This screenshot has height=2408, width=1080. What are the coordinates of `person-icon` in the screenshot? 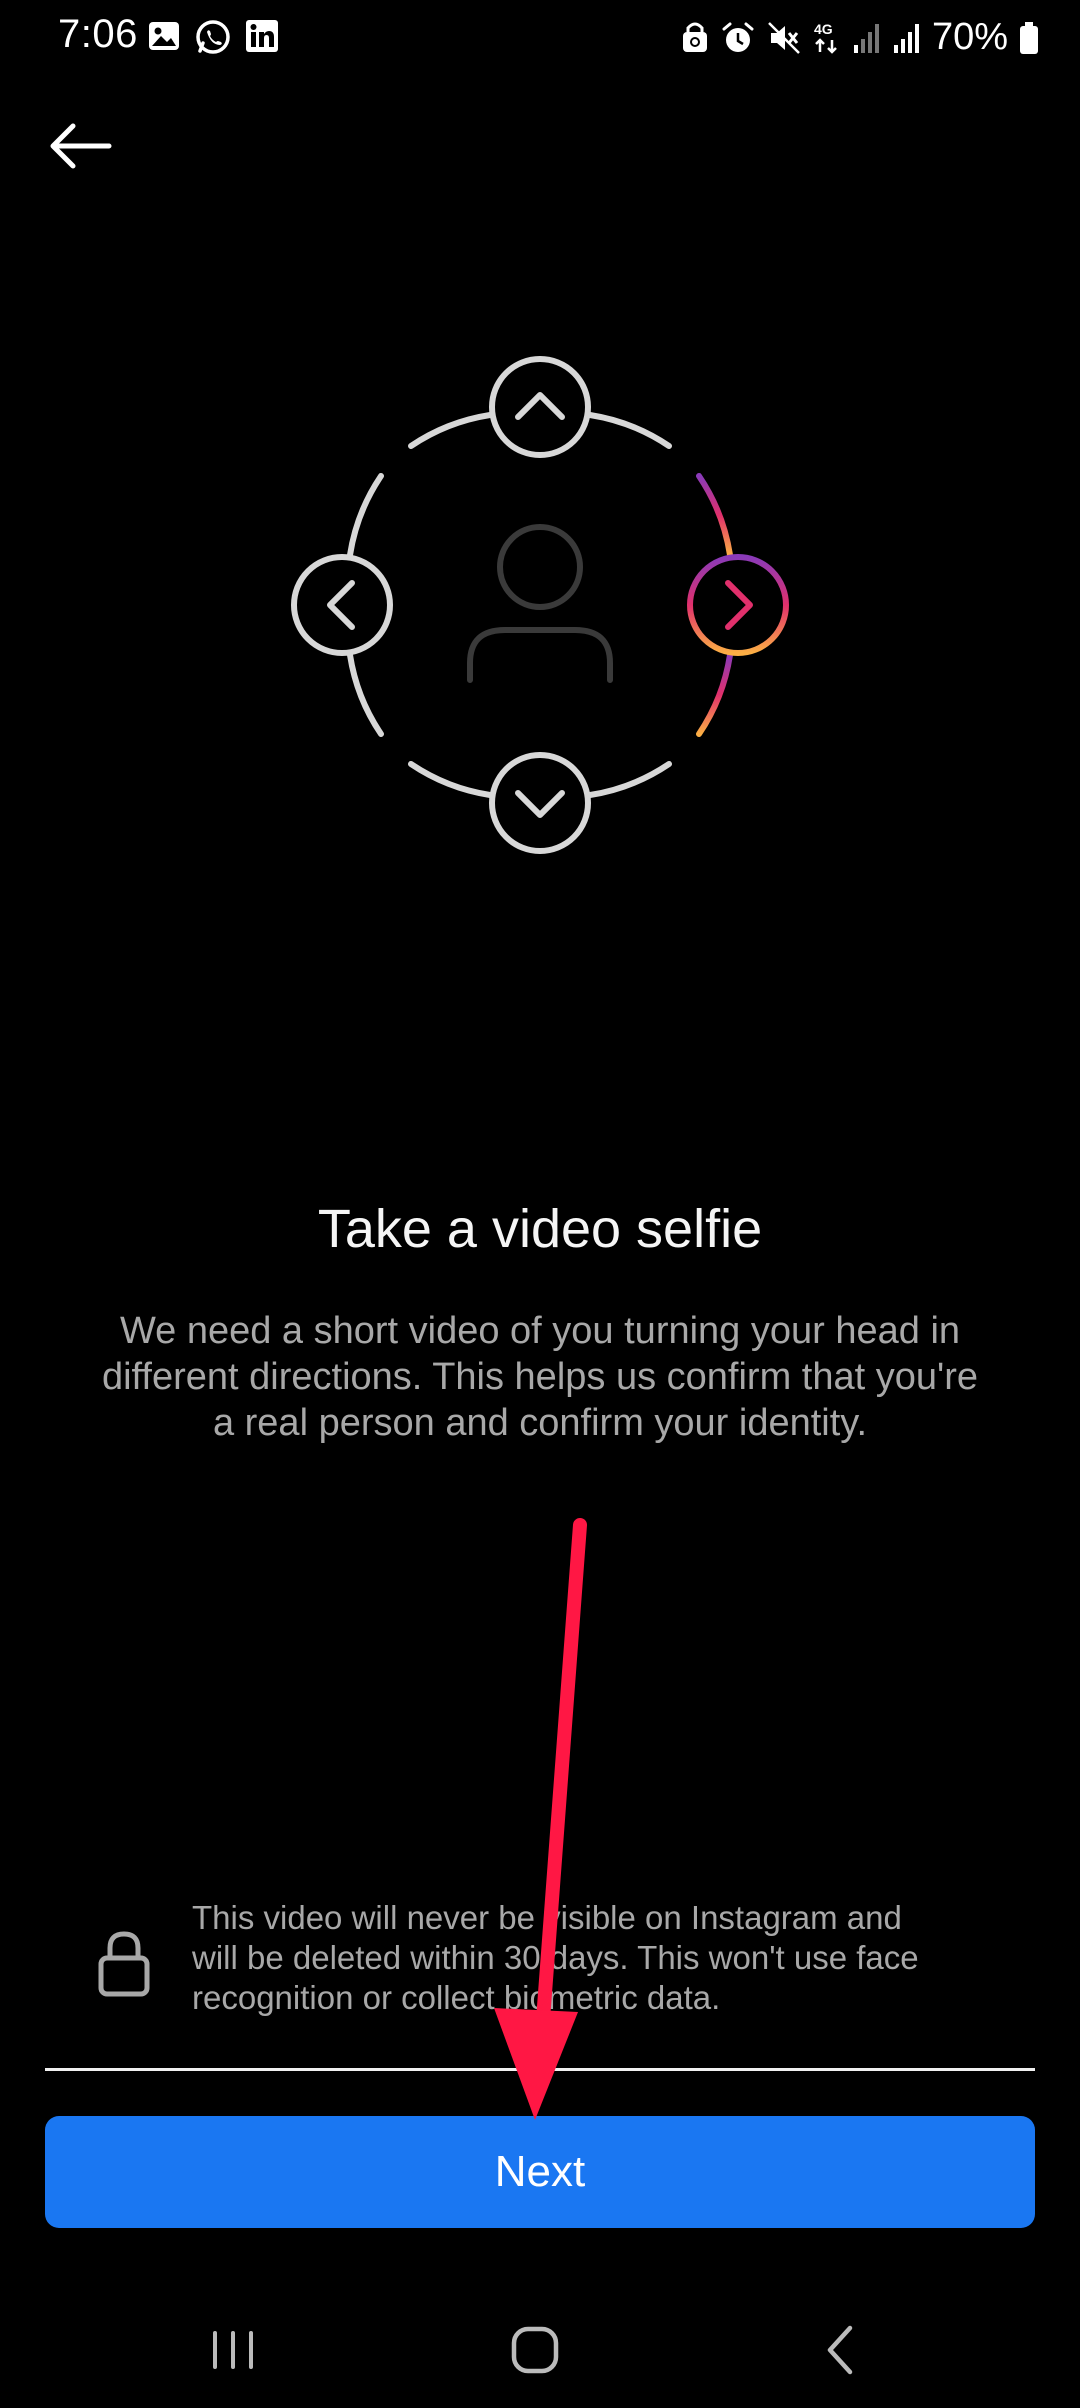 It's located at (540, 603).